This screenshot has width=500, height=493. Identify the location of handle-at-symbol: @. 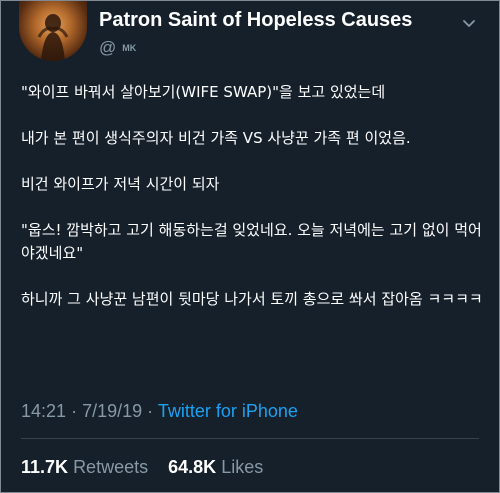
(108, 47).